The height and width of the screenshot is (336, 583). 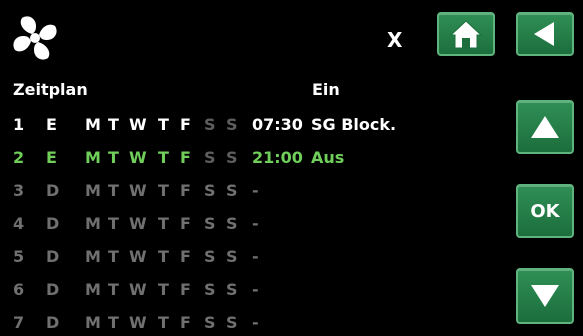 I want to click on row-number: 2, so click(x=19, y=157).